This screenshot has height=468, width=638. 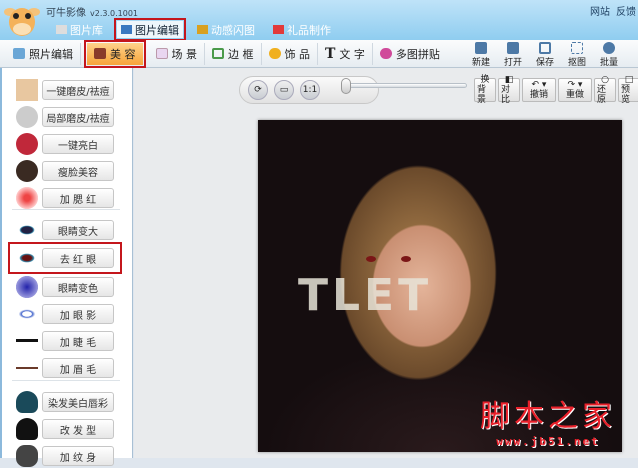 What do you see at coordinates (626, 95) in the screenshot?
I see `button-label: 预览` at bounding box center [626, 95].